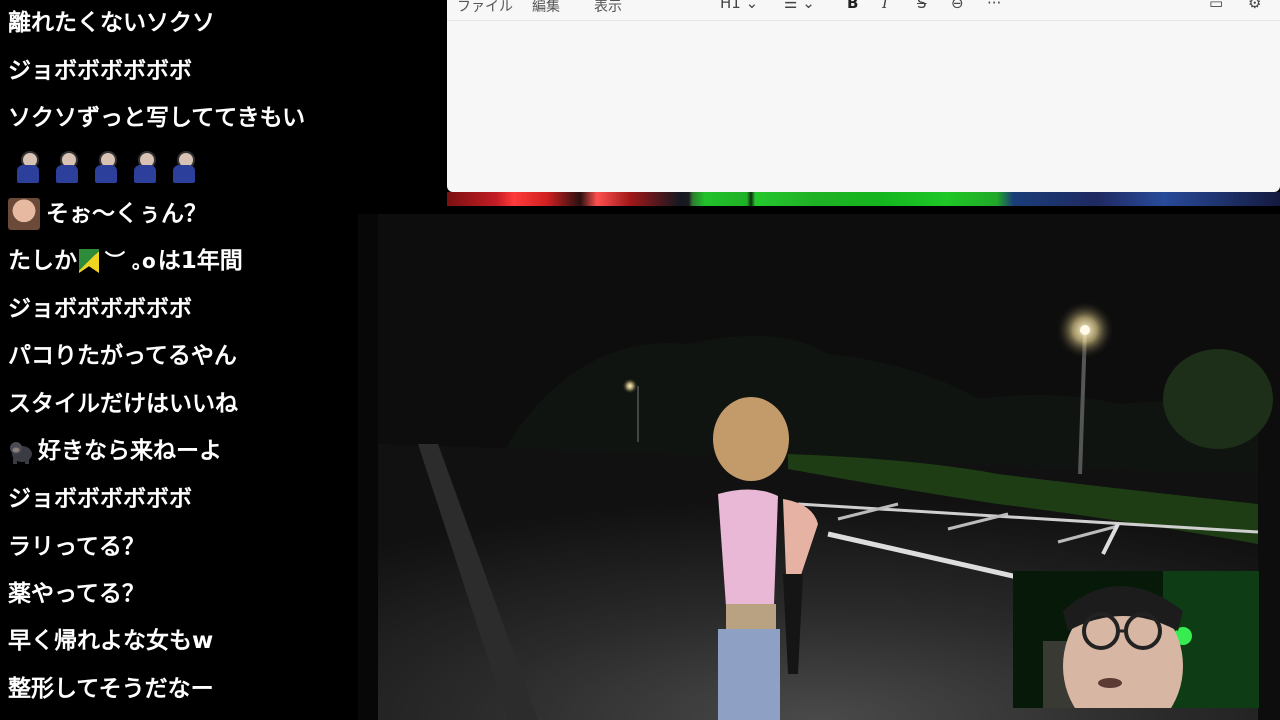  I want to click on chat-message-text: 早く帰れよな女もw, so click(111, 641).